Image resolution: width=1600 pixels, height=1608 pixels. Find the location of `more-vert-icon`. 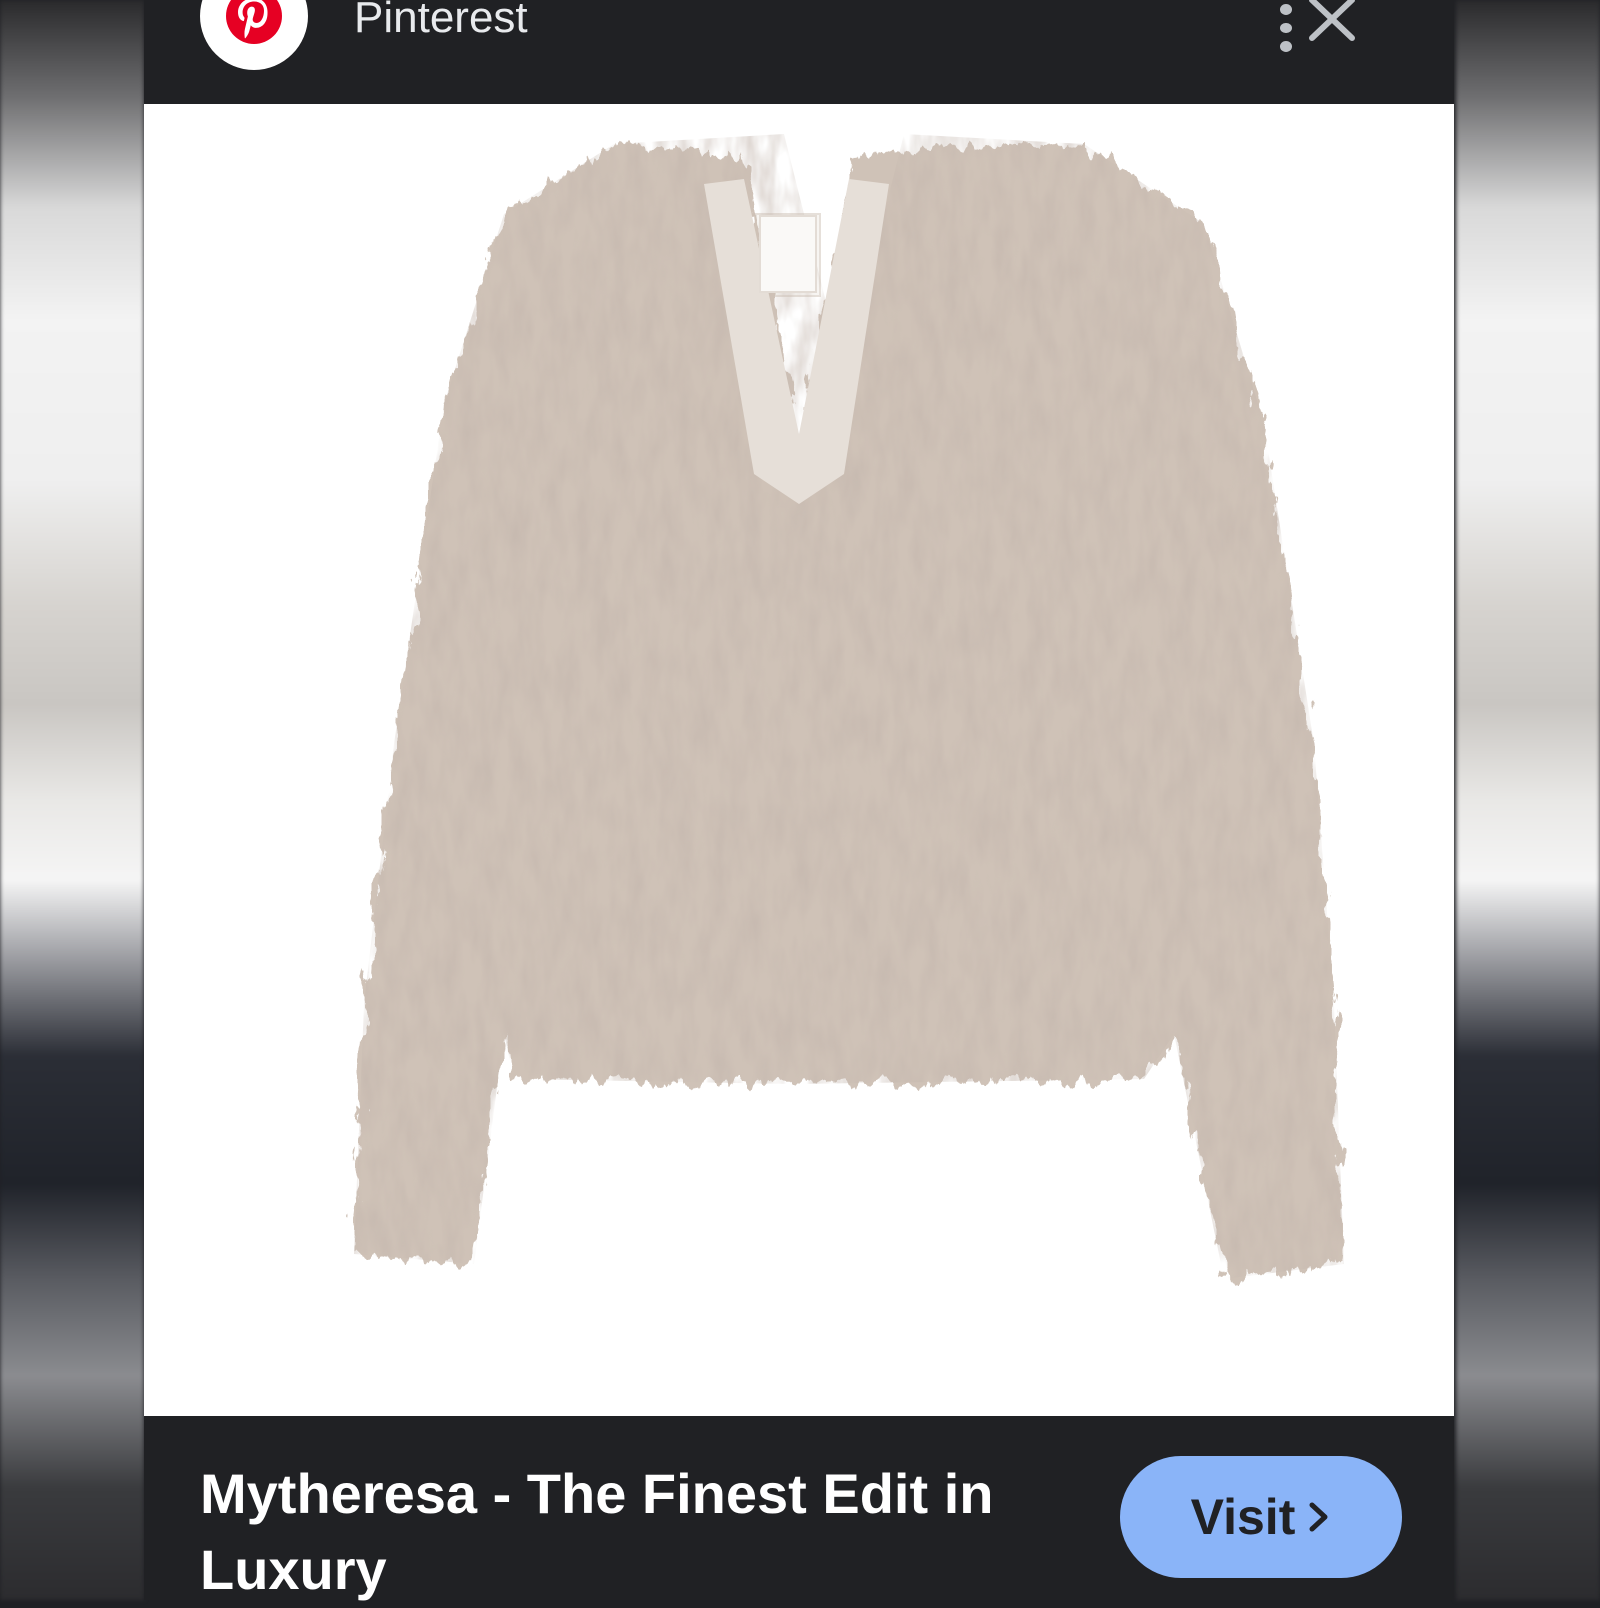

more-vert-icon is located at coordinates (1286, 26).